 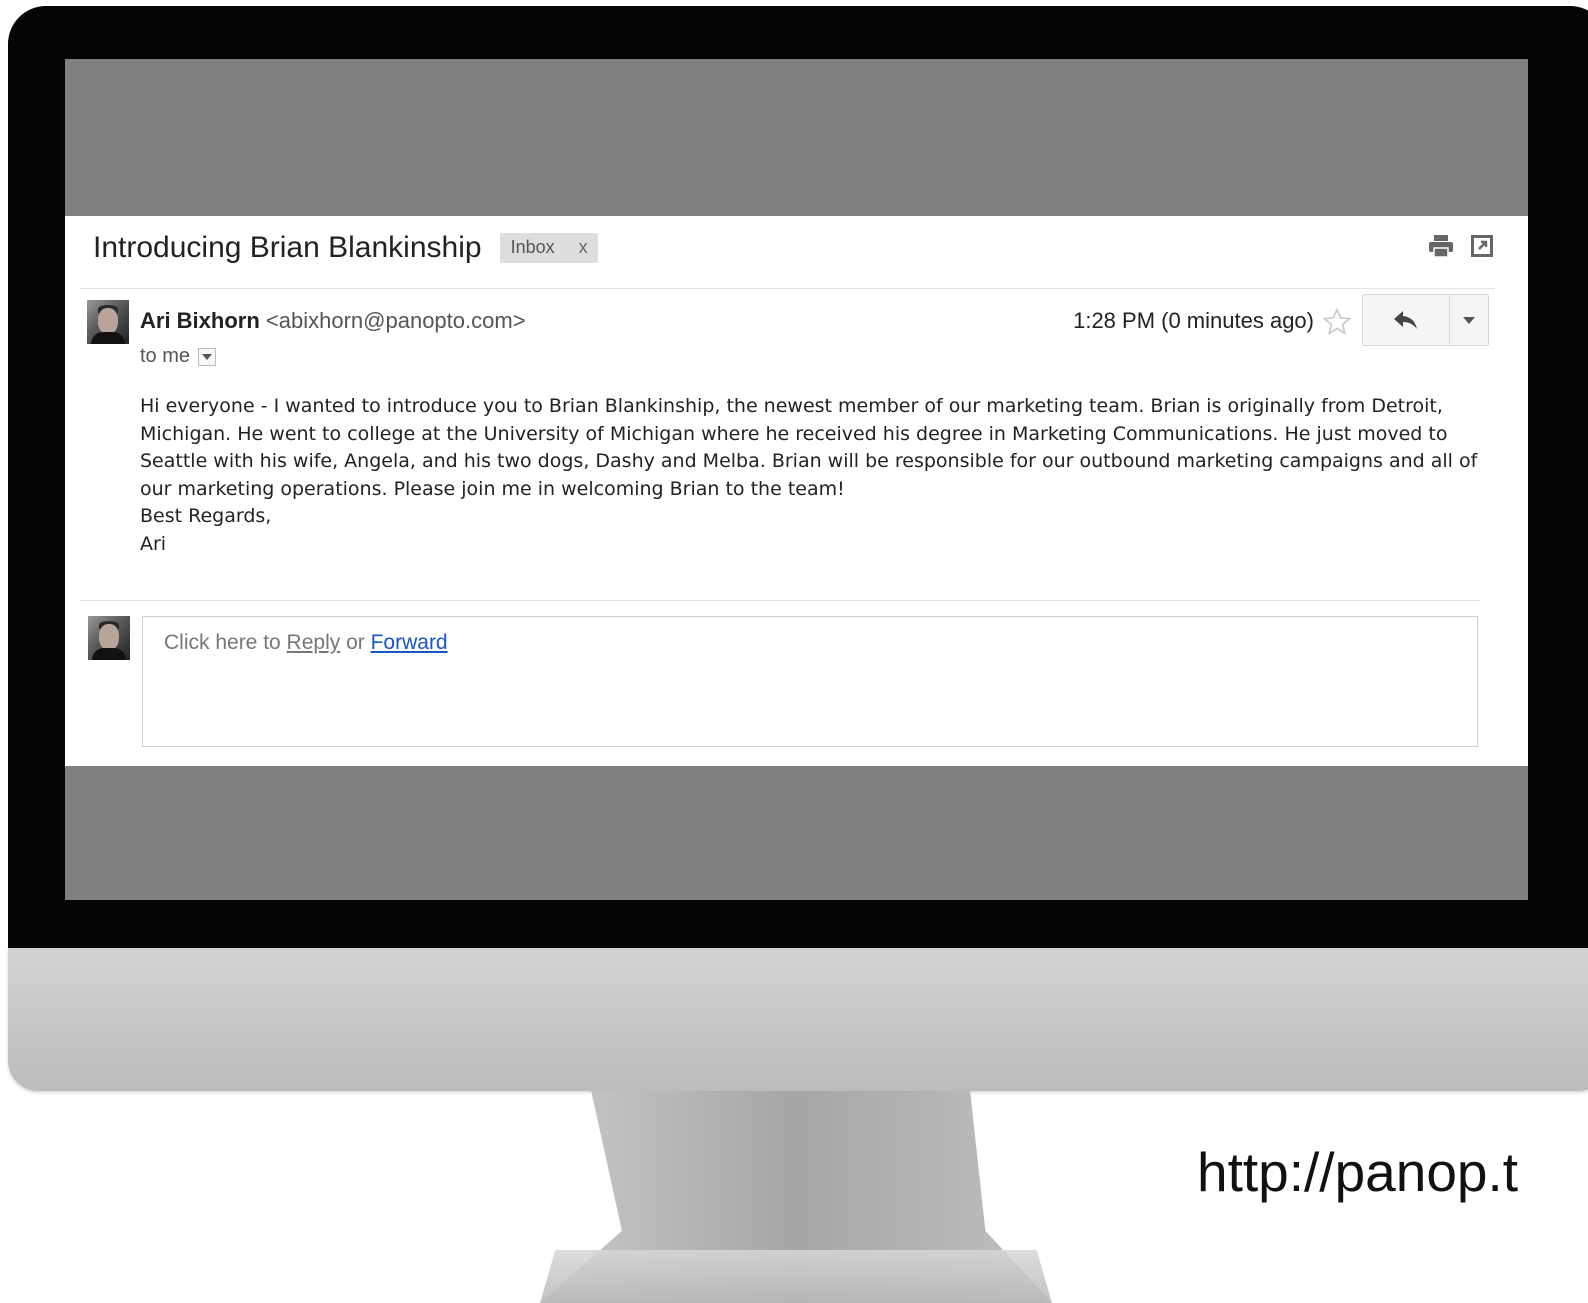 I want to click on sender-email: <abixhorn@panopto.com>, so click(x=395, y=320).